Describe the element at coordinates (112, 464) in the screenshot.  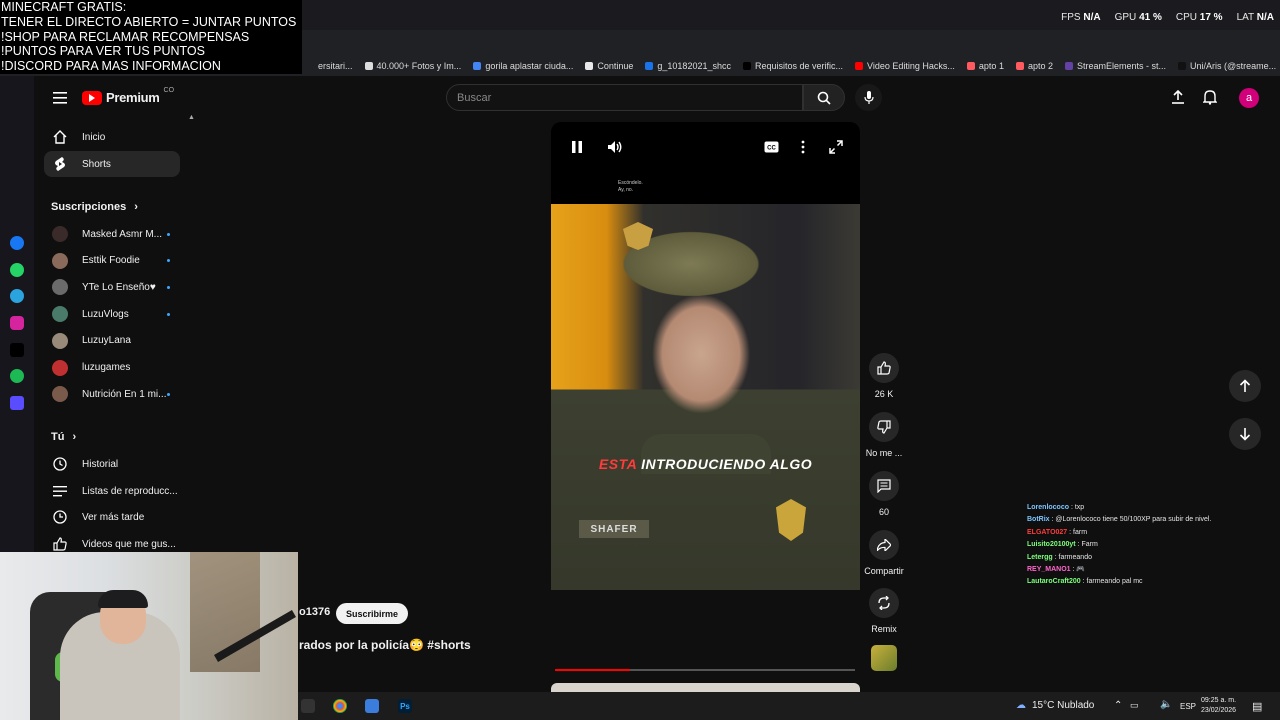
I see `sidebar-item-historial: Historial` at that location.